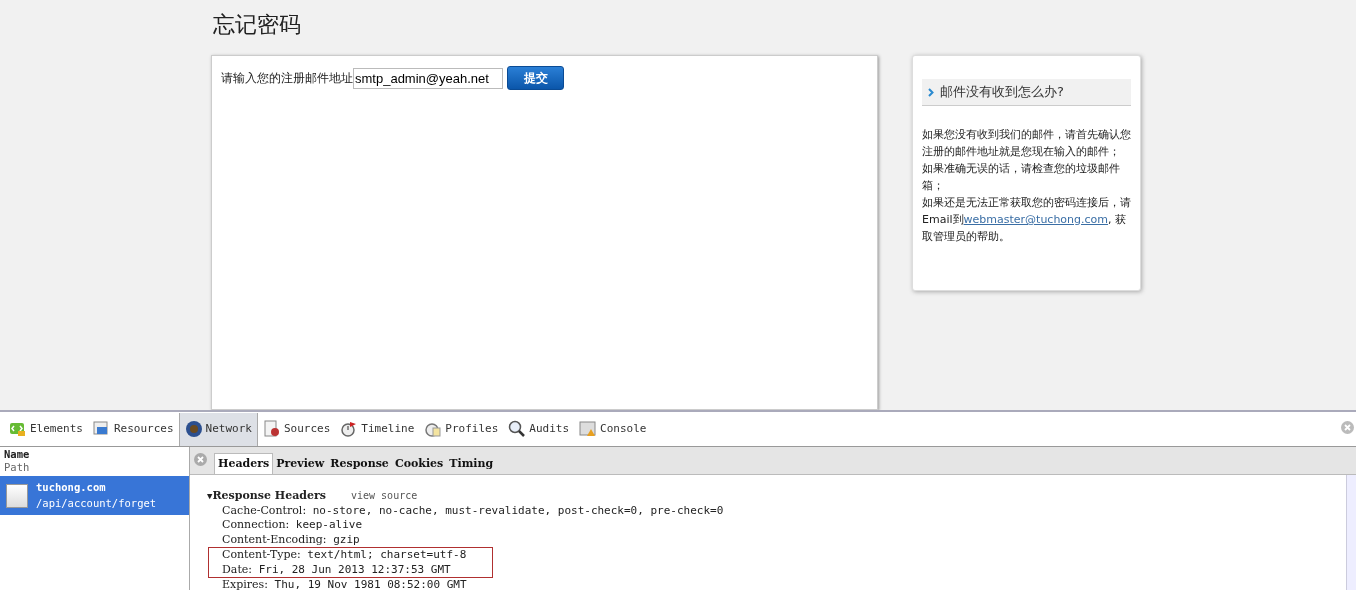 The image size is (1356, 590). I want to click on request-name: tuchong.com, so click(71, 487).